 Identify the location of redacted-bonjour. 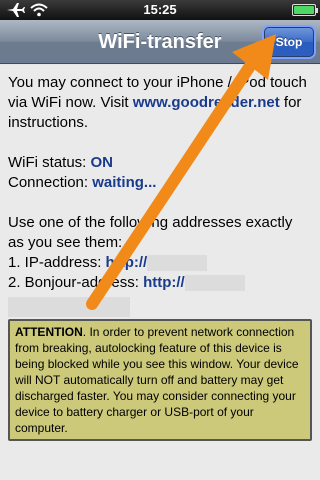
(214, 283).